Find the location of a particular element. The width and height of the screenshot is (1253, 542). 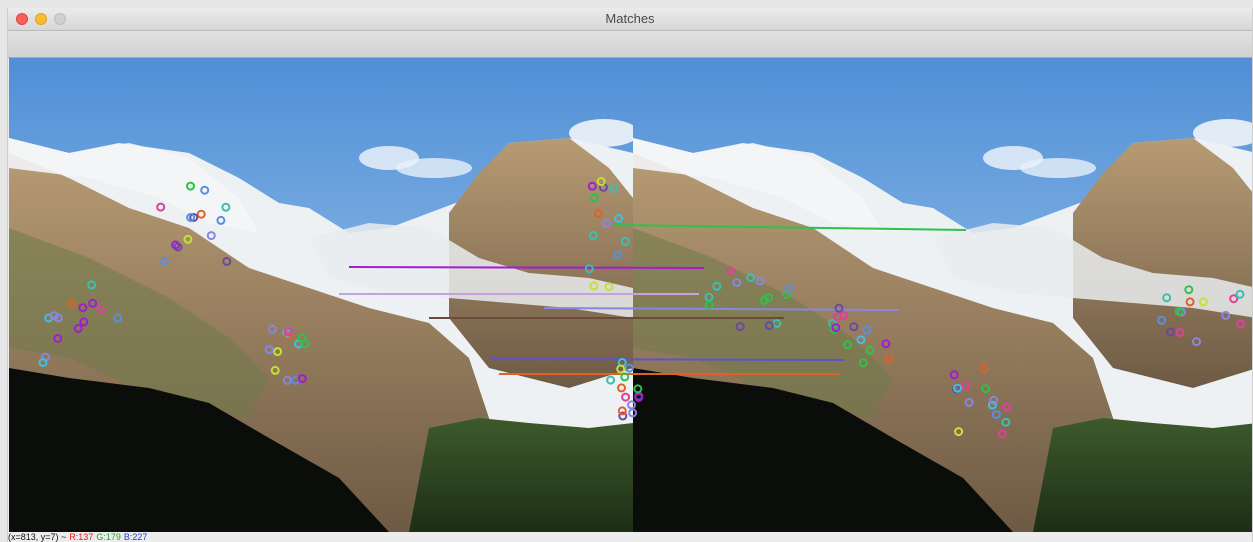

green-value: G:179 is located at coordinates (108, 537).